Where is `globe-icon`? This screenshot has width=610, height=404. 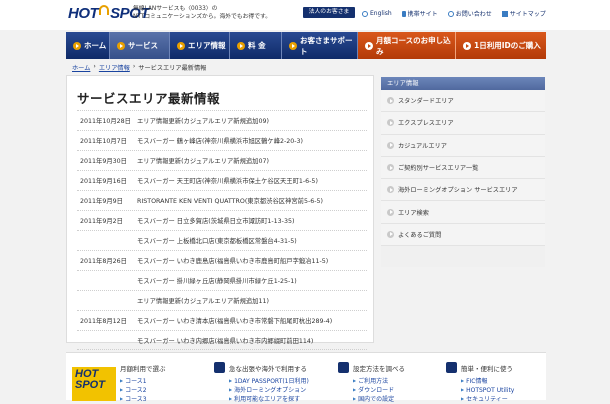
globe-icon is located at coordinates (365, 13).